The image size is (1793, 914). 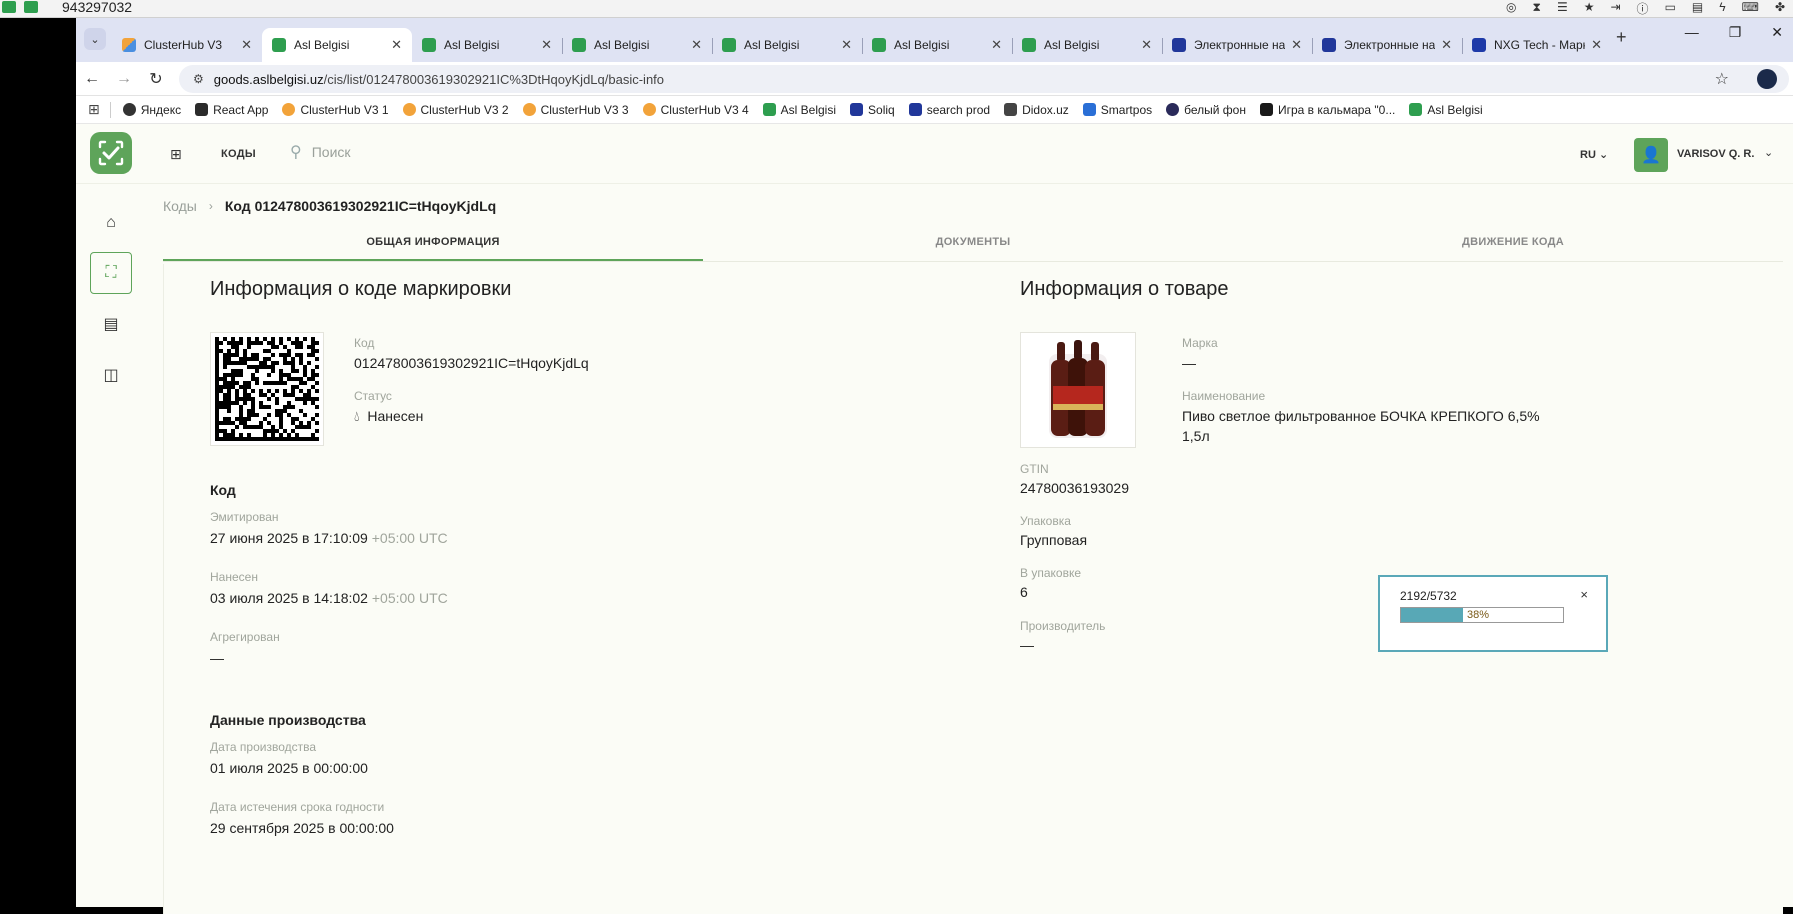 What do you see at coordinates (297, 807) in the screenshot?
I see `expiry-date-label: Дата истечения срока годности` at bounding box center [297, 807].